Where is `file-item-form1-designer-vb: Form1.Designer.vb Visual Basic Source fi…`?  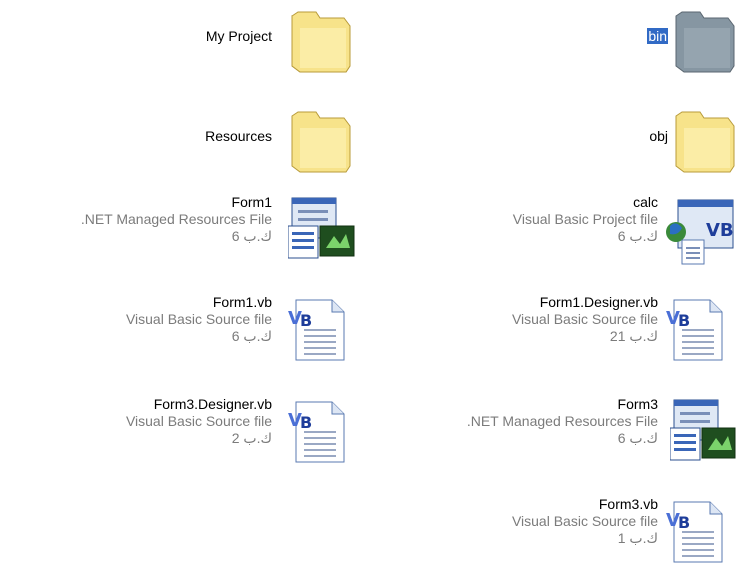
file-item-form1-designer-vb: Form1.Designer.vb Visual Basic Source fi… is located at coordinates (567, 334).